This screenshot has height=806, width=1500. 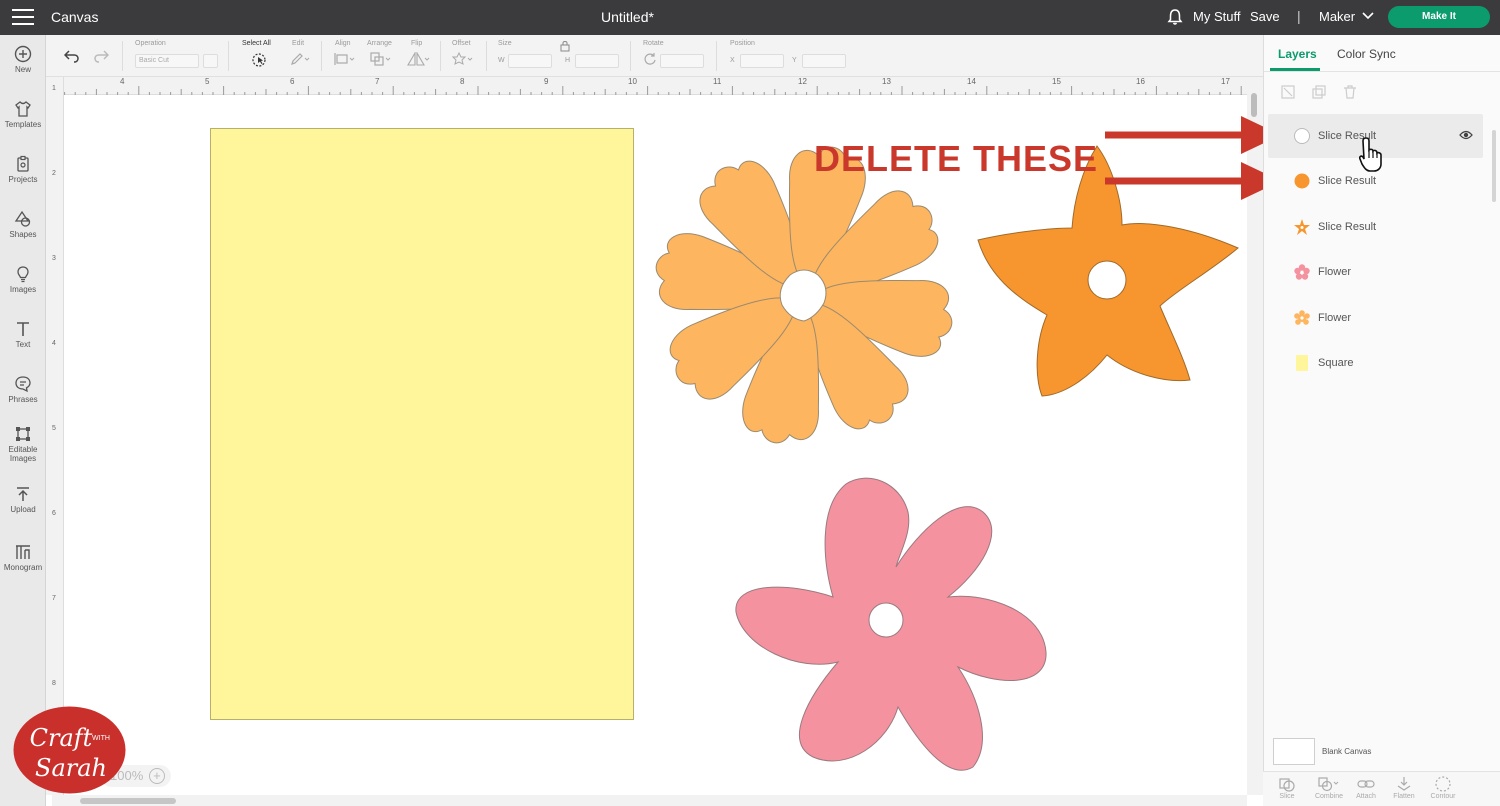 What do you see at coordinates (1368, 16) in the screenshot?
I see `chevron-down-icon` at bounding box center [1368, 16].